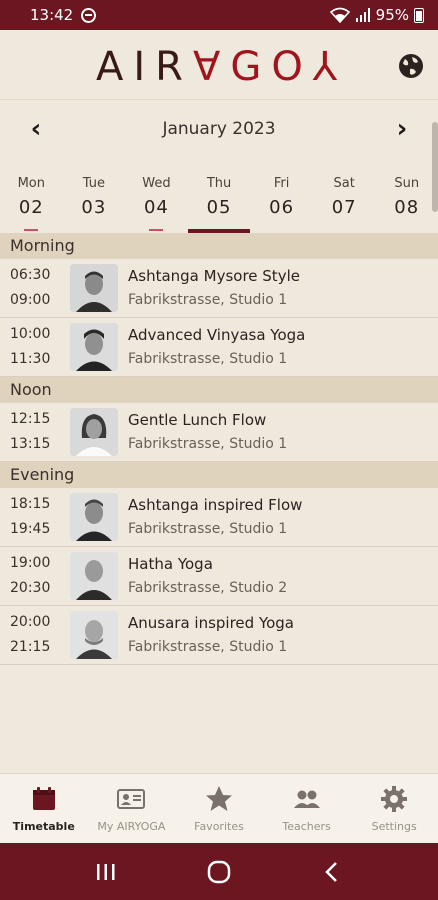  Describe the element at coordinates (344, 183) in the screenshot. I see `day-name: Sat` at that location.